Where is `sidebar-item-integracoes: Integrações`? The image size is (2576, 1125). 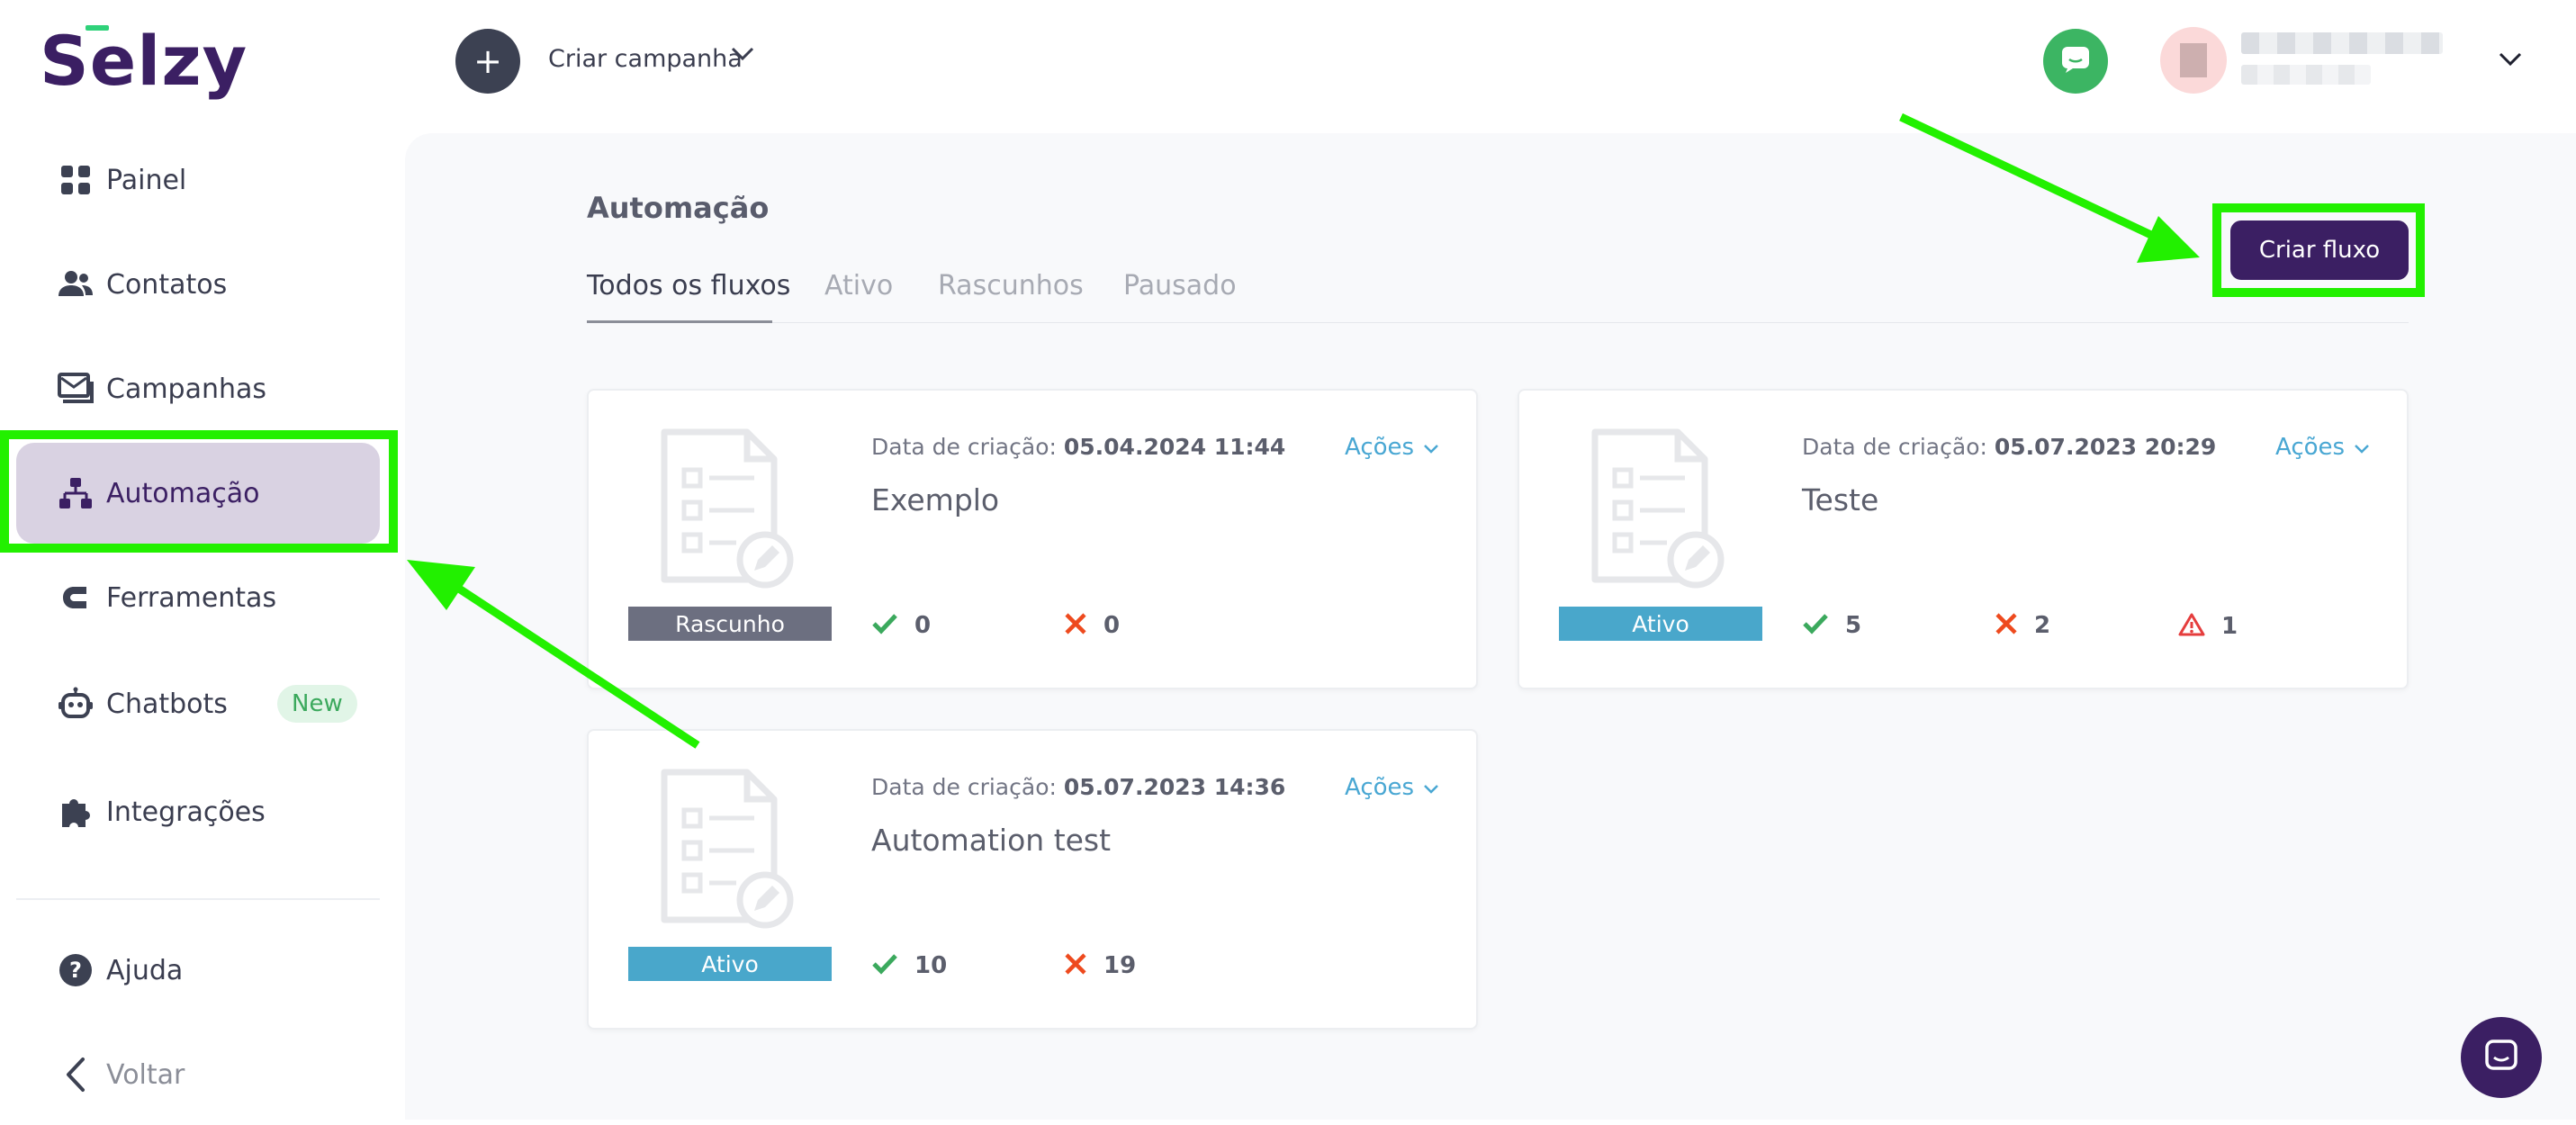
sidebar-item-integracoes: Integrações is located at coordinates (198, 812).